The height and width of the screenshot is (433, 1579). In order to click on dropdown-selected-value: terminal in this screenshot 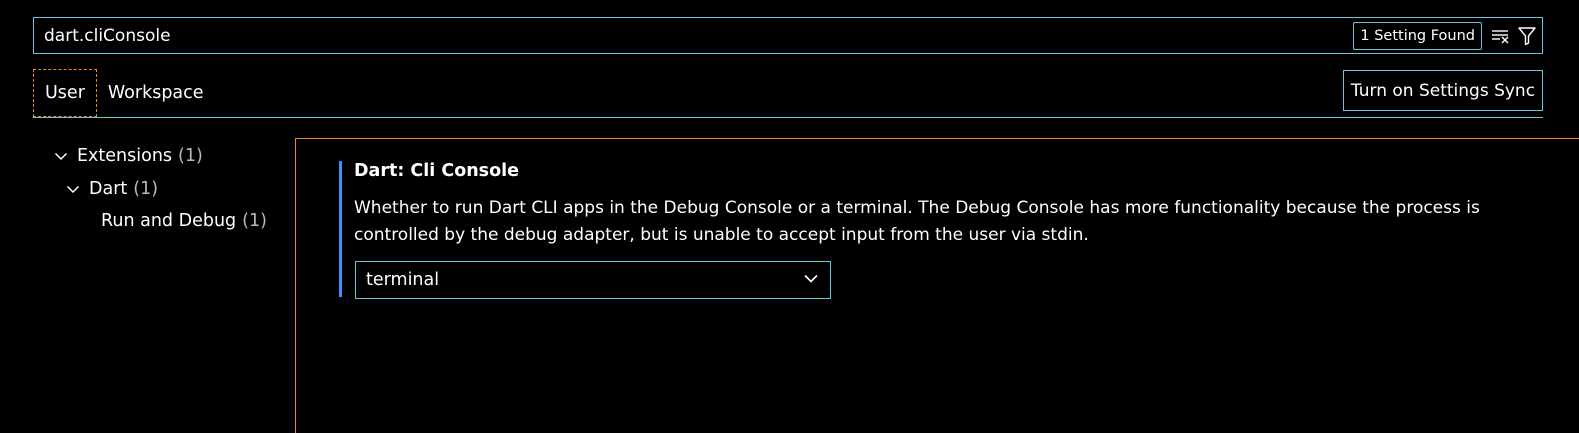, I will do `click(403, 280)`.